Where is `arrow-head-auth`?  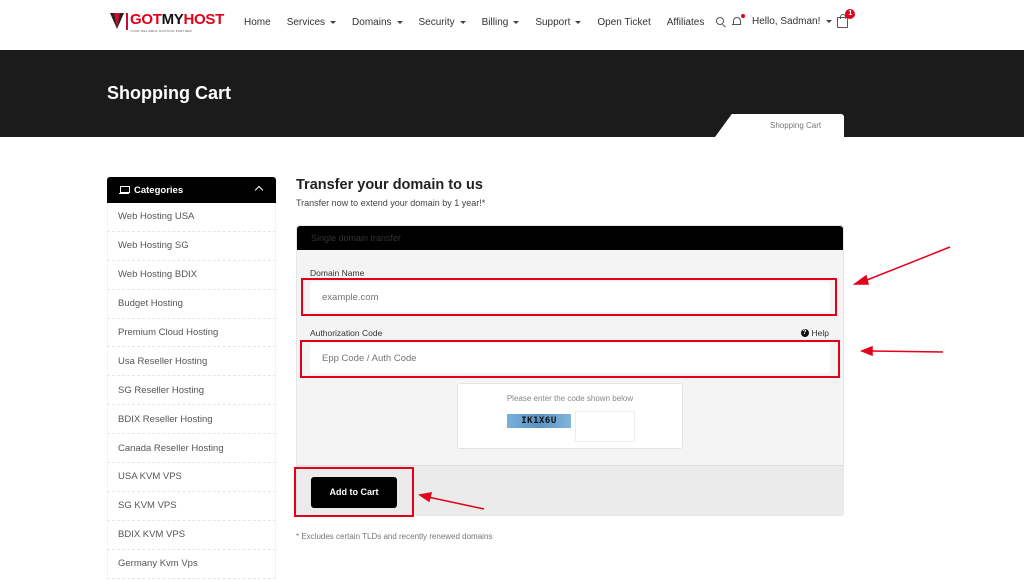 arrow-head-auth is located at coordinates (866, 351).